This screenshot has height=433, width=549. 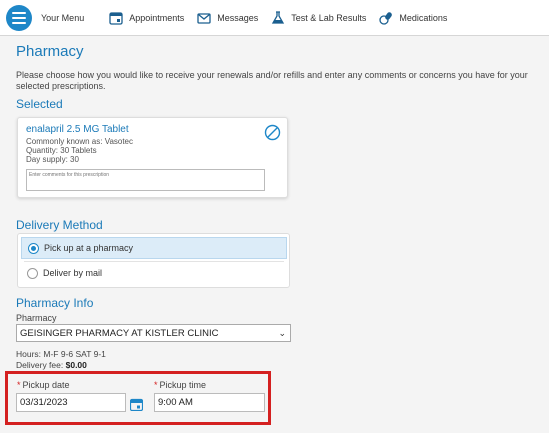 I want to click on calendar-picker-icon, so click(x=136, y=404).